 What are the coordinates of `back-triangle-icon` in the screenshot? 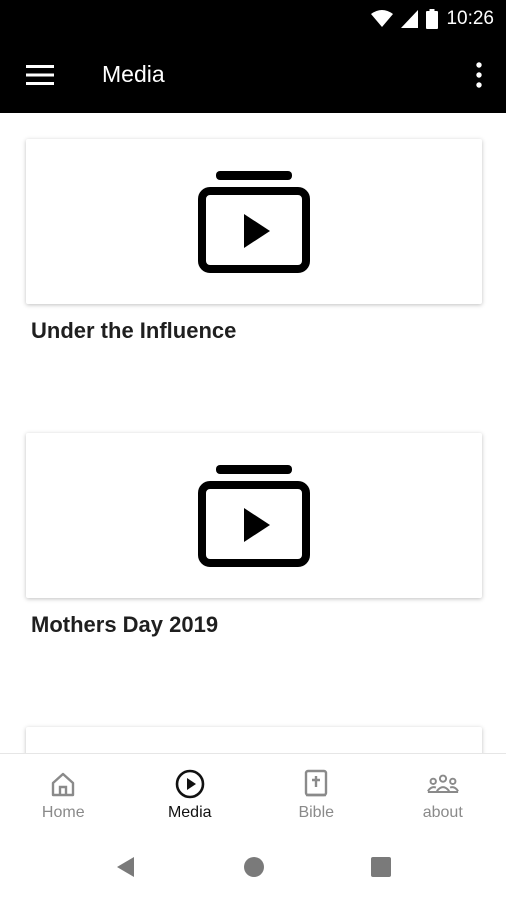 It's located at (125, 867).